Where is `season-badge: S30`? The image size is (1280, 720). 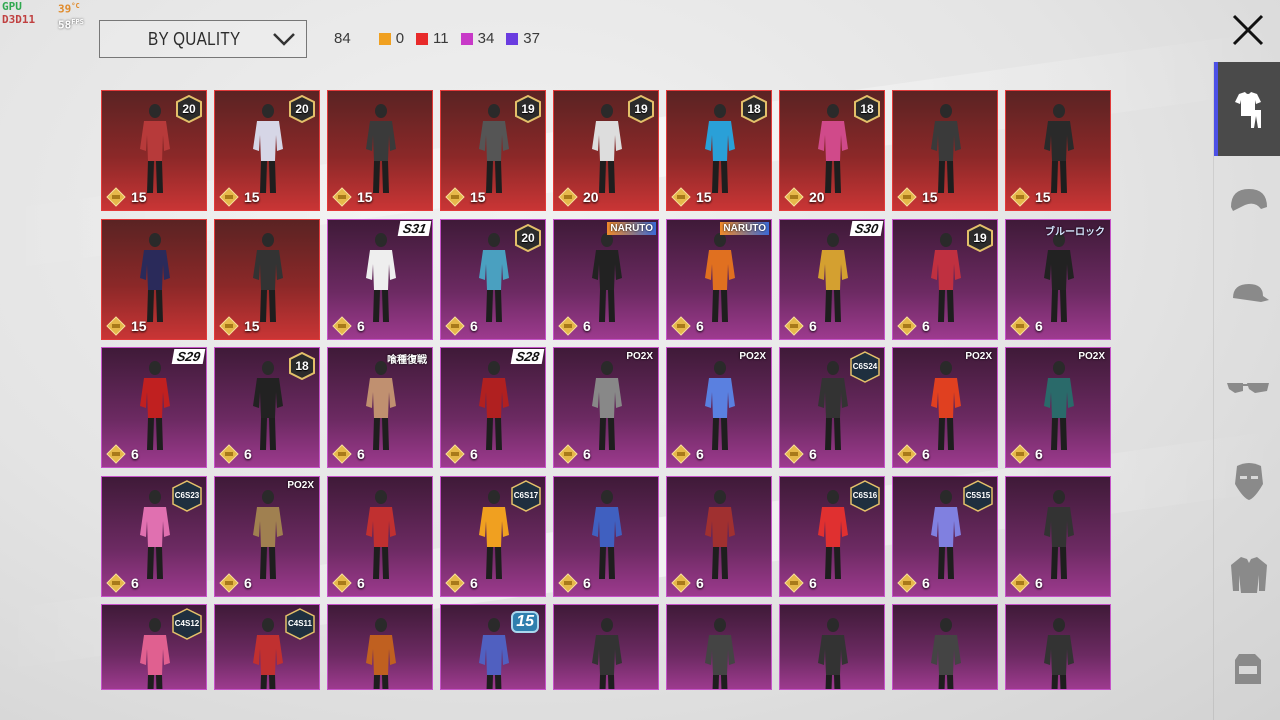
season-badge: S30 is located at coordinates (866, 228).